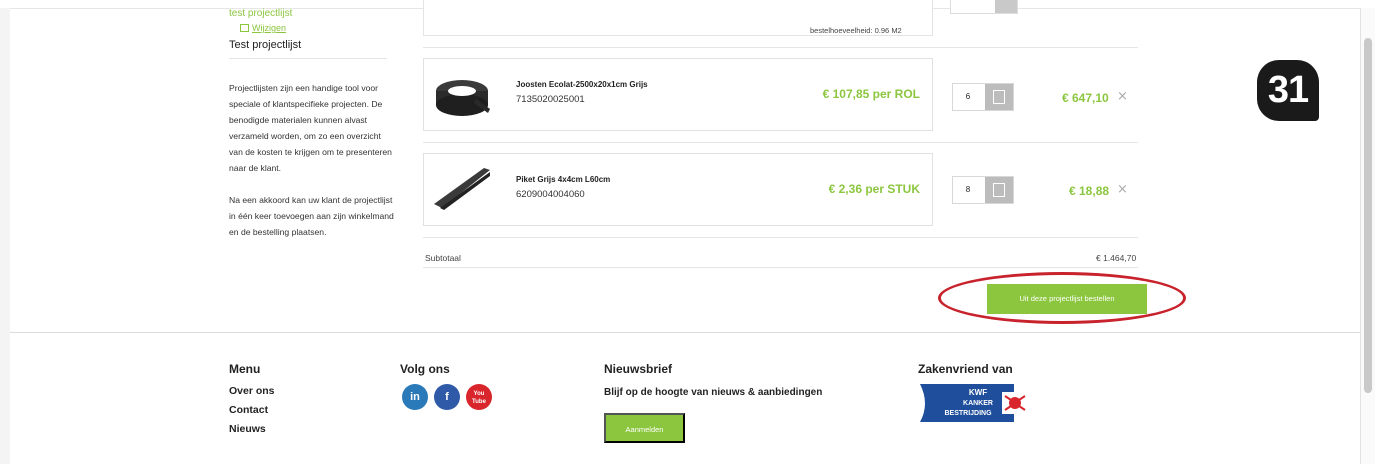 Image resolution: width=1375 pixels, height=464 pixels. I want to click on quantity-stepper: 6, so click(983, 97).